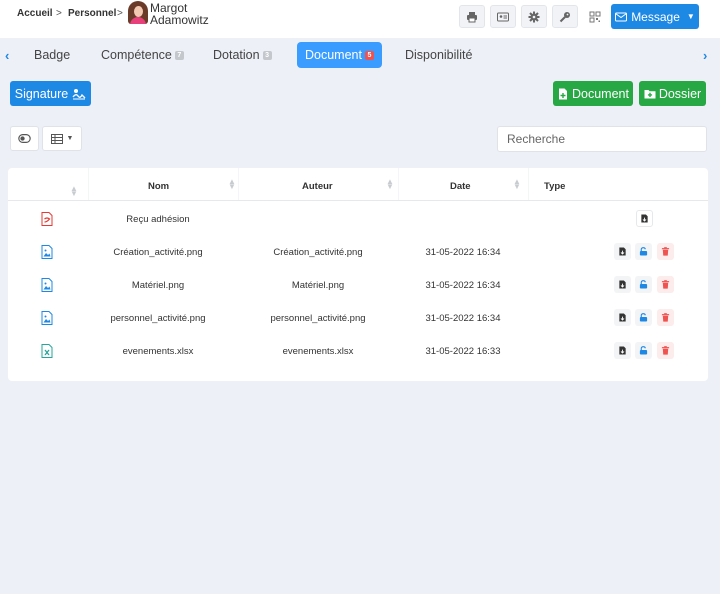 The image size is (720, 594). What do you see at coordinates (47, 351) in the screenshot?
I see `excel-file-icon` at bounding box center [47, 351].